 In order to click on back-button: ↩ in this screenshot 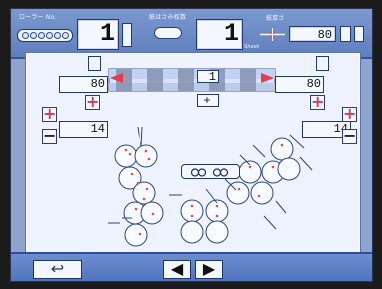, I will do `click(57, 269)`.